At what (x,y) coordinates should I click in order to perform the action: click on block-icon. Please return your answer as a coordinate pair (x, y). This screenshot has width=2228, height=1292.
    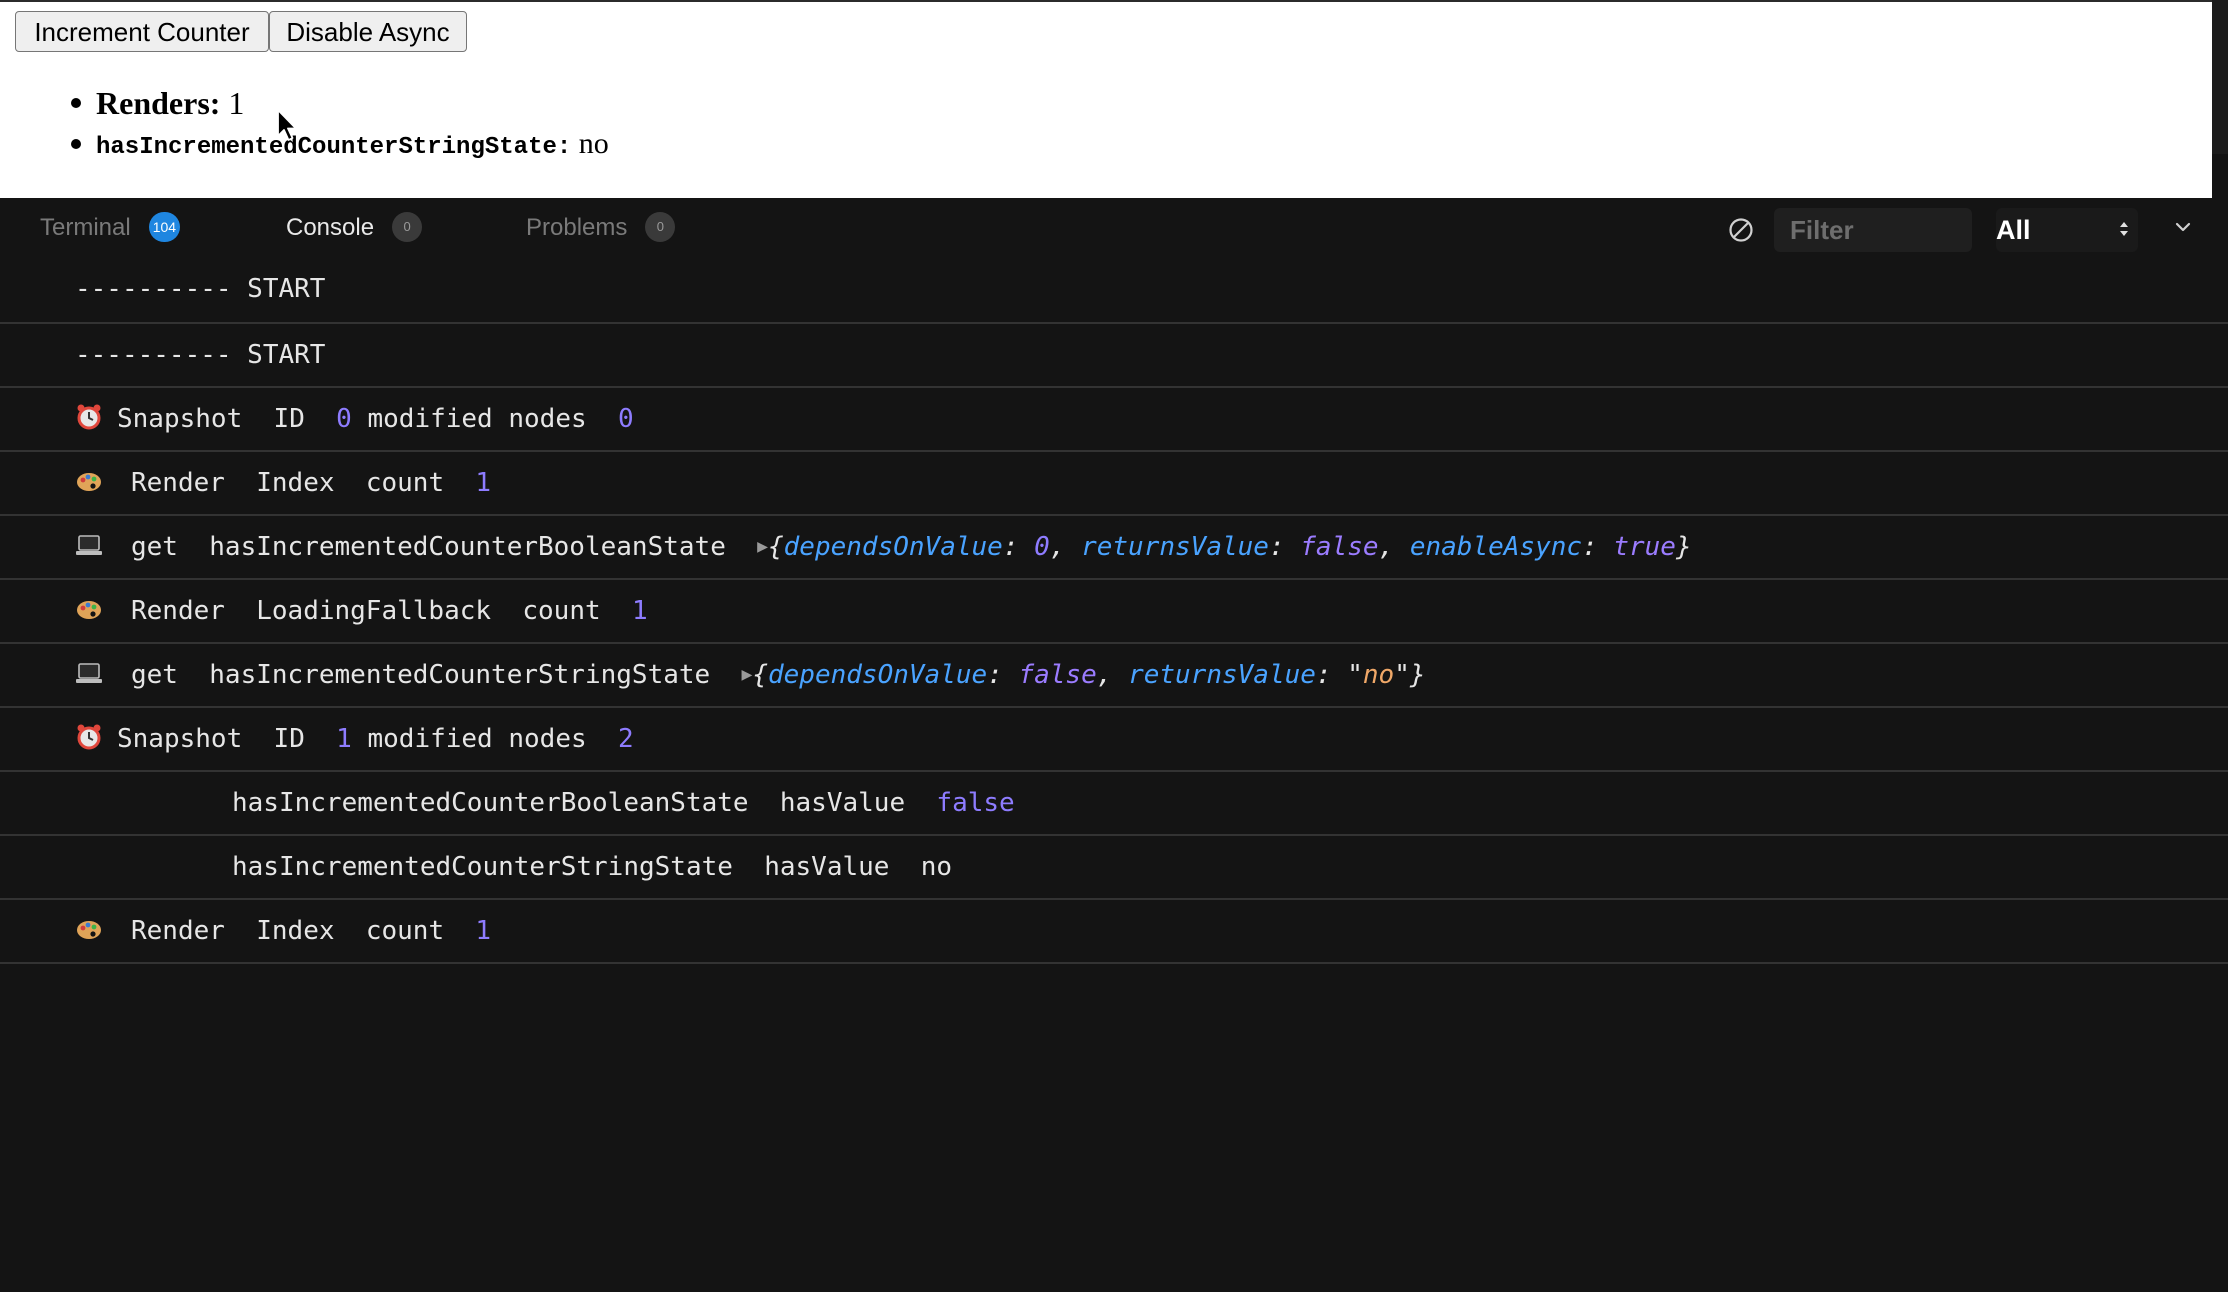
    Looking at the image, I should click on (1741, 230).